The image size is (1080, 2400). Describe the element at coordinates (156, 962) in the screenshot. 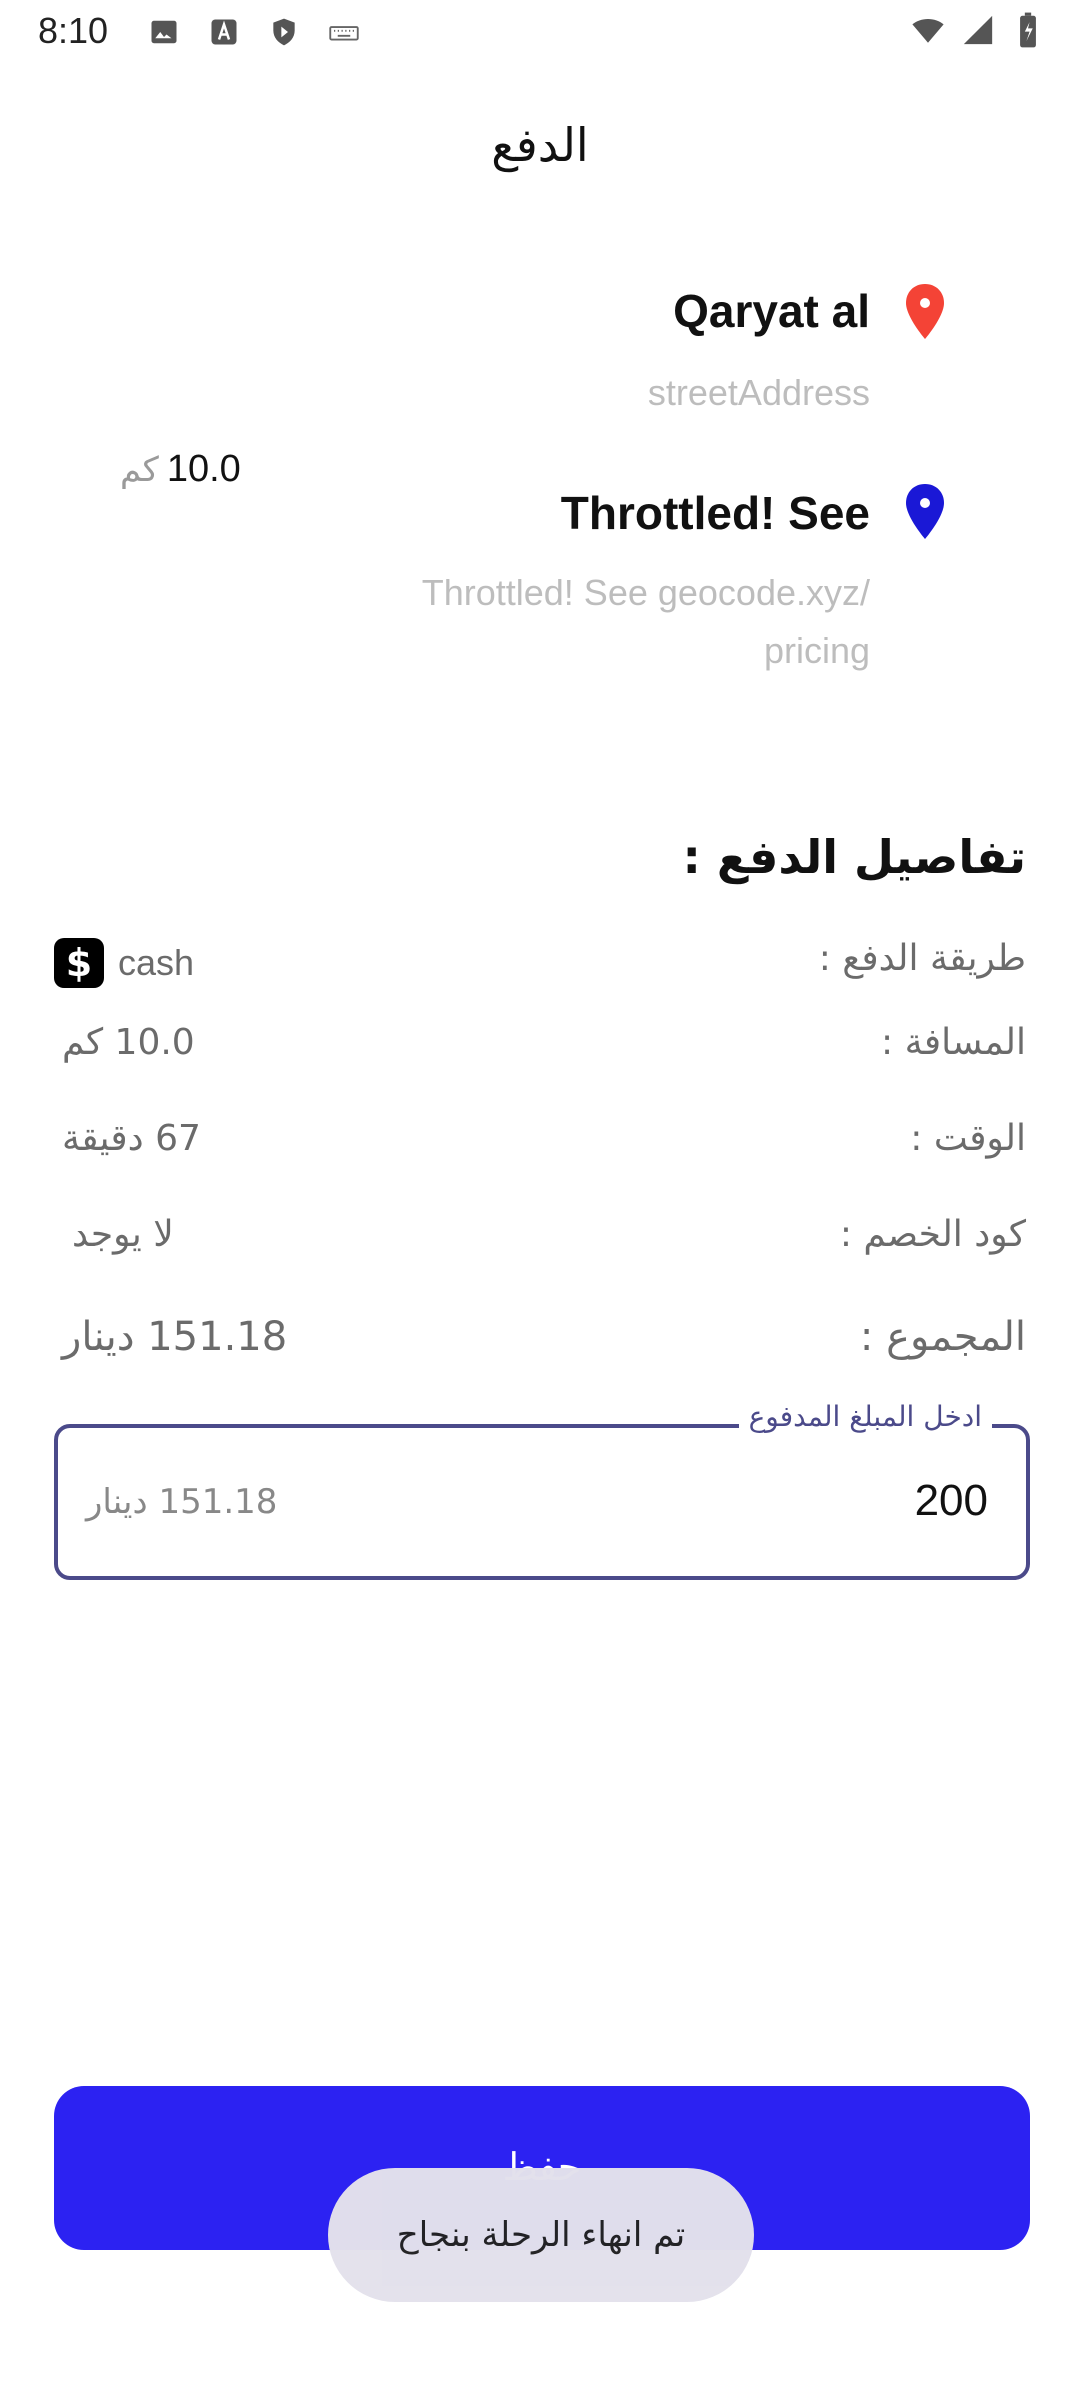

I see `payment-method-value: cash` at that location.